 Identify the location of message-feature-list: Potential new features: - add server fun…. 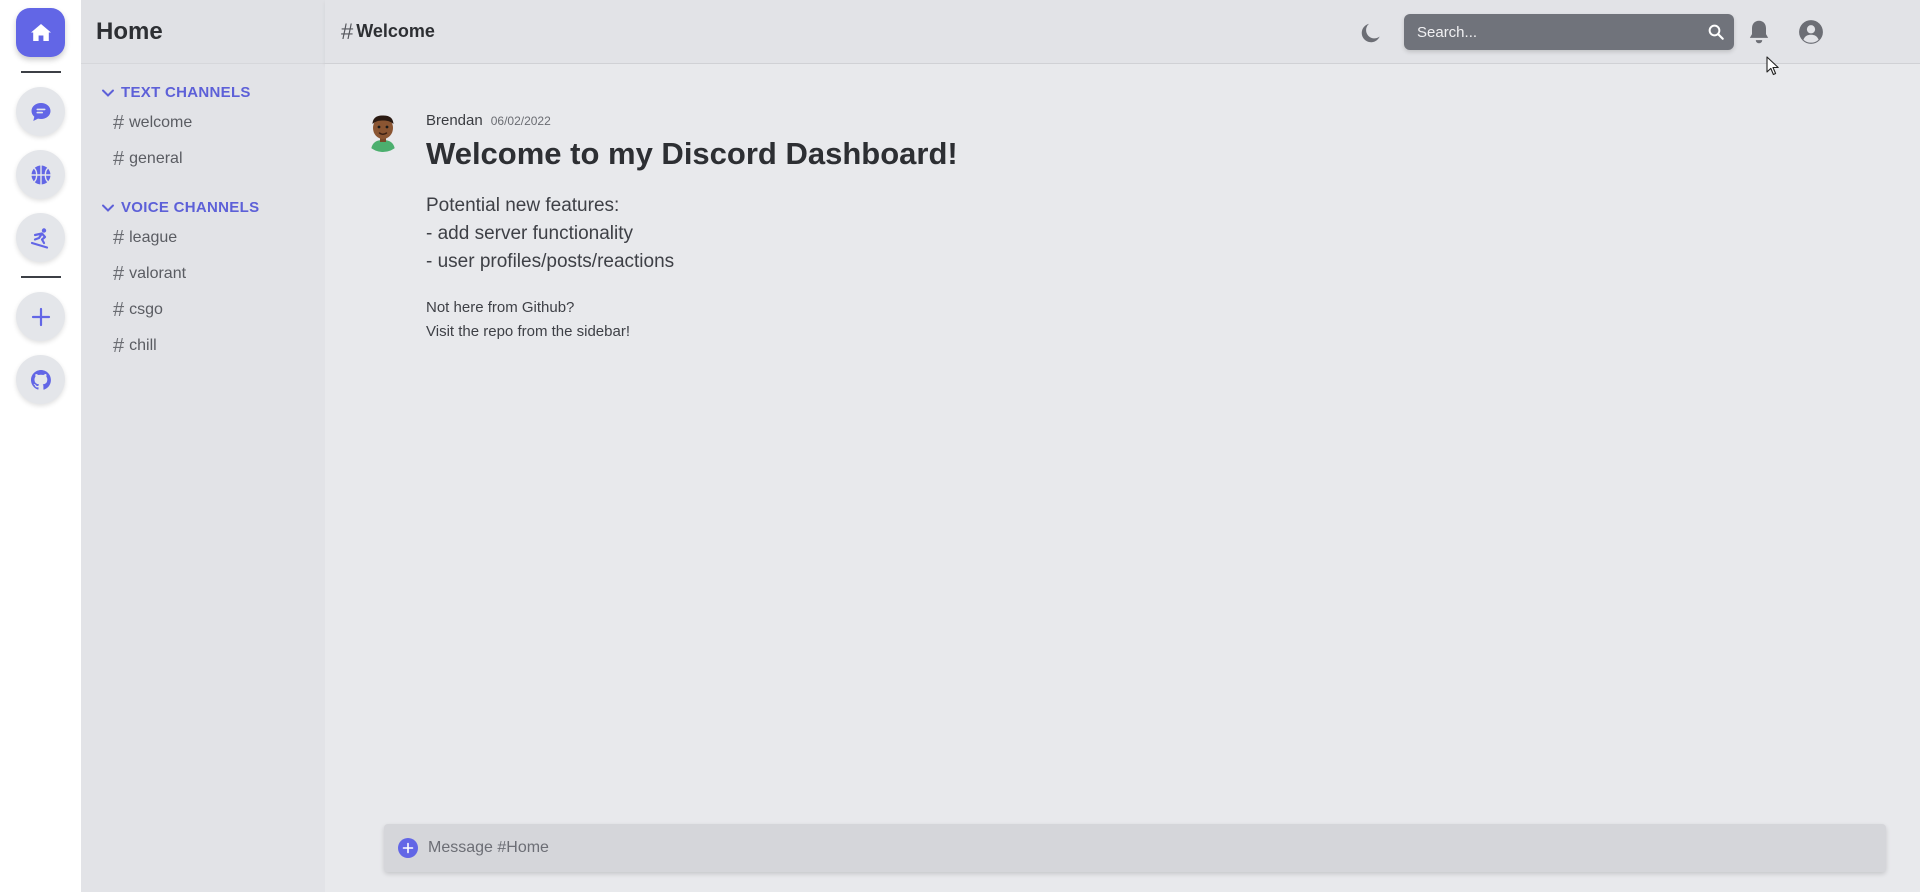
(692, 234).